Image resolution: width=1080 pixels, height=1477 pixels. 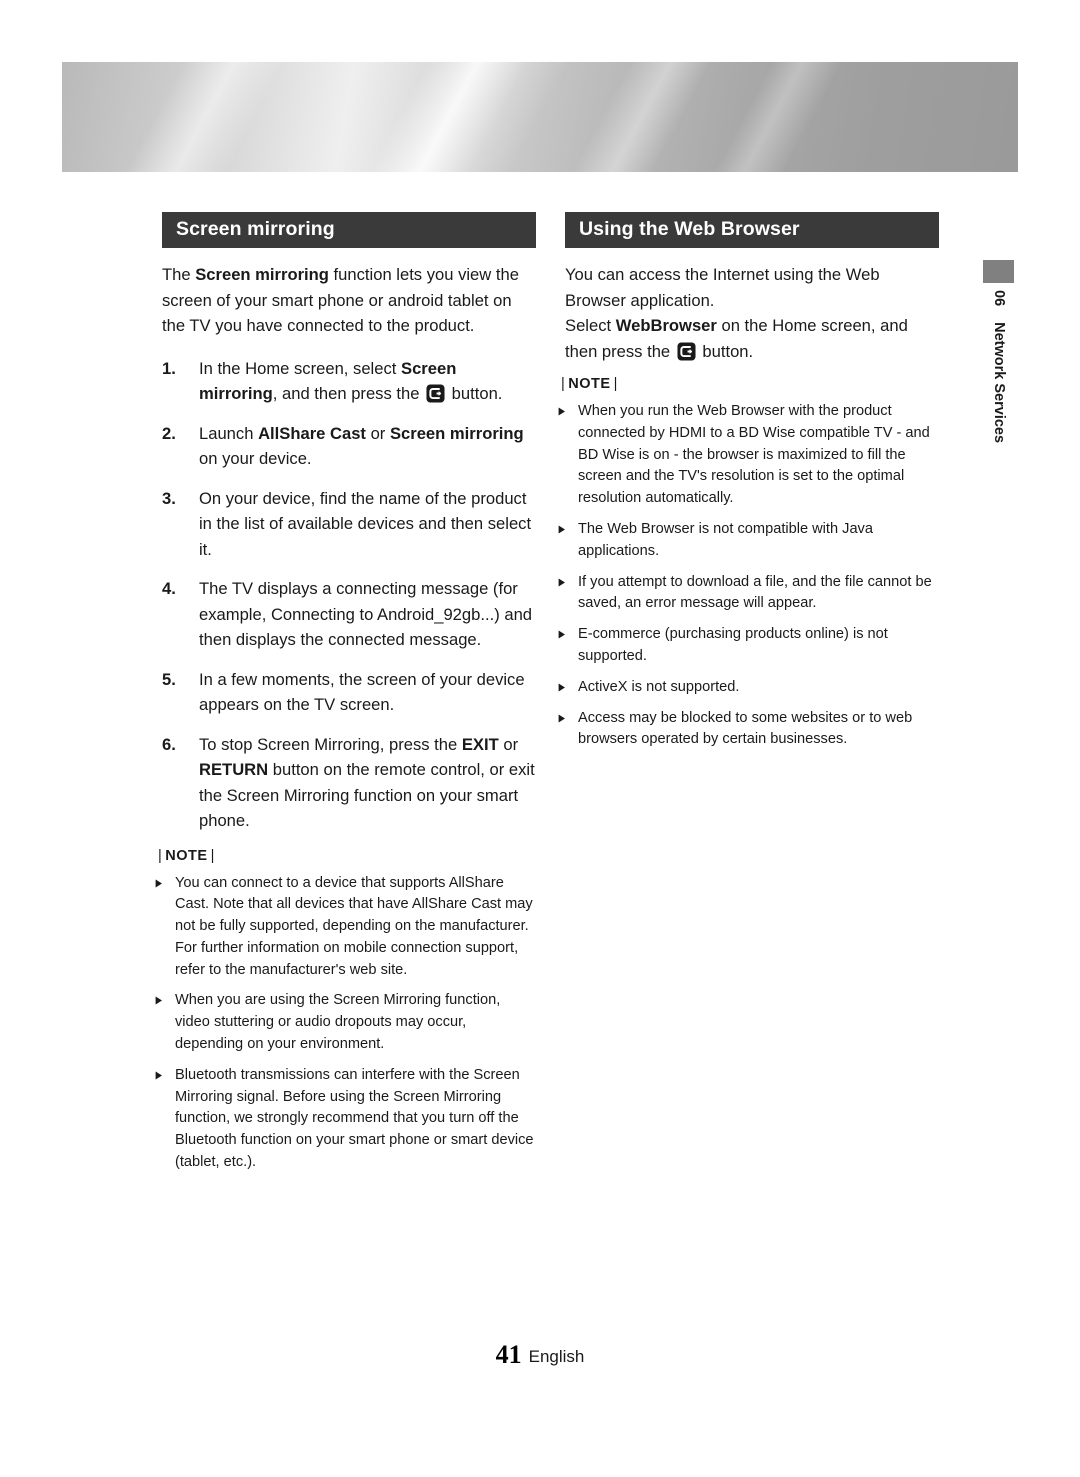 I want to click on emphasis-text: RETURN, so click(x=234, y=769).